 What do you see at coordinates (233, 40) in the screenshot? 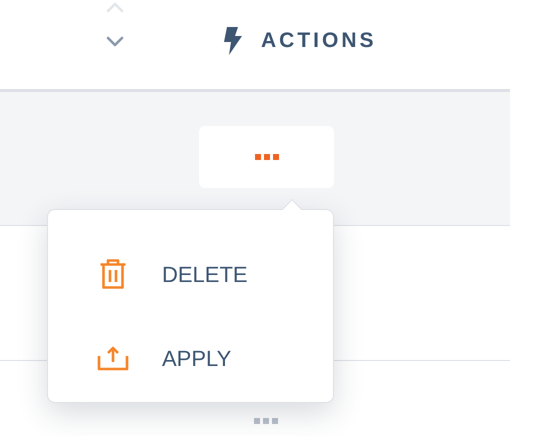
I see `lightning-icon` at bounding box center [233, 40].